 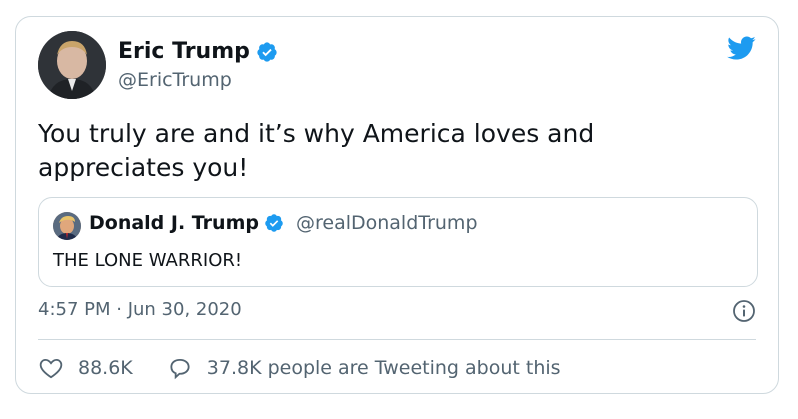 I want to click on quoted-name-row: Donald J. Trump @realDonaldTrump, so click(x=283, y=223).